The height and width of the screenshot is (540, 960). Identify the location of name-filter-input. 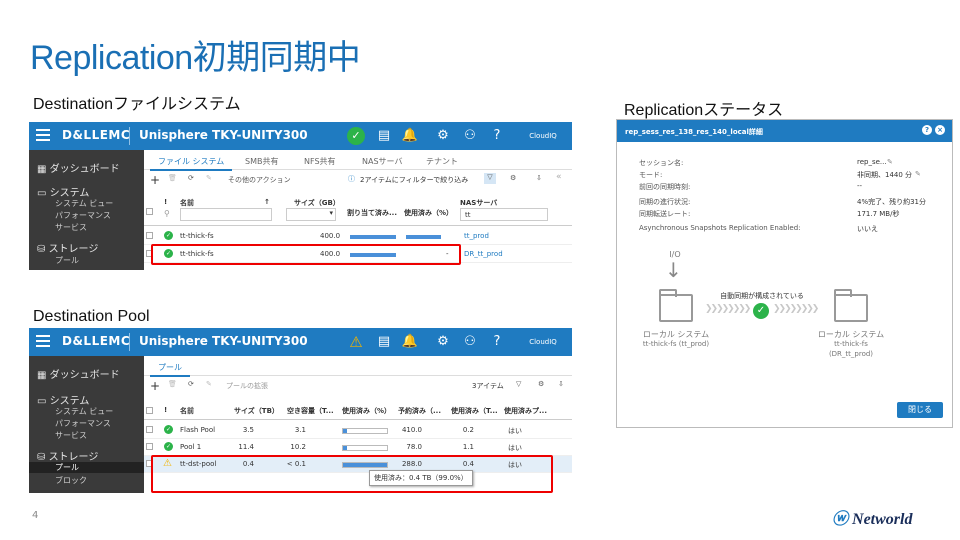
(226, 214).